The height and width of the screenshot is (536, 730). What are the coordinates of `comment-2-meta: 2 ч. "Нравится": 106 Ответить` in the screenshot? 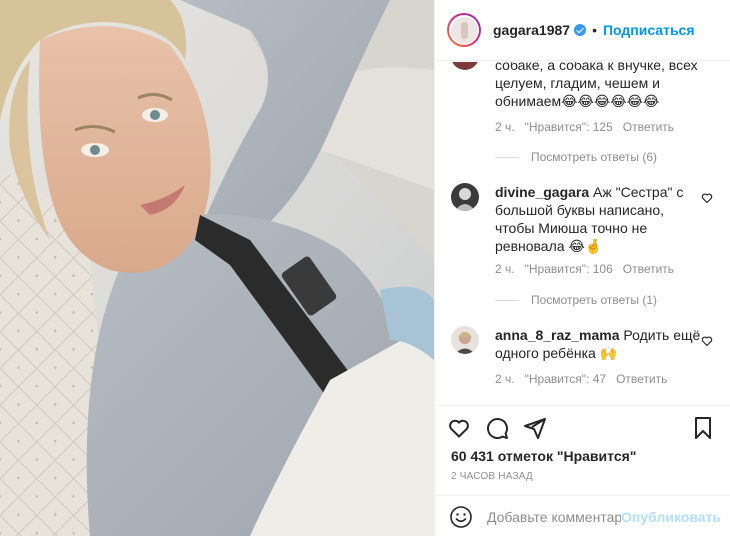 It's located at (584, 269).